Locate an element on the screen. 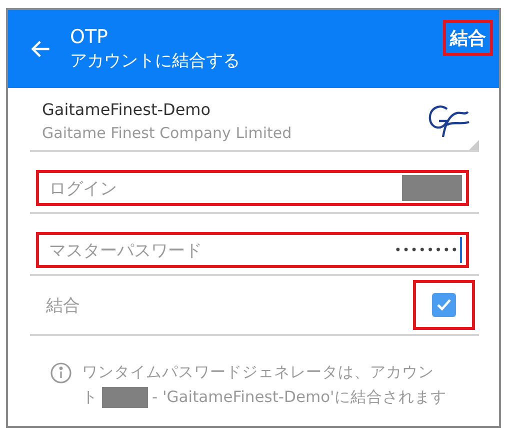  info-text: ト is located at coordinates (90, 397).